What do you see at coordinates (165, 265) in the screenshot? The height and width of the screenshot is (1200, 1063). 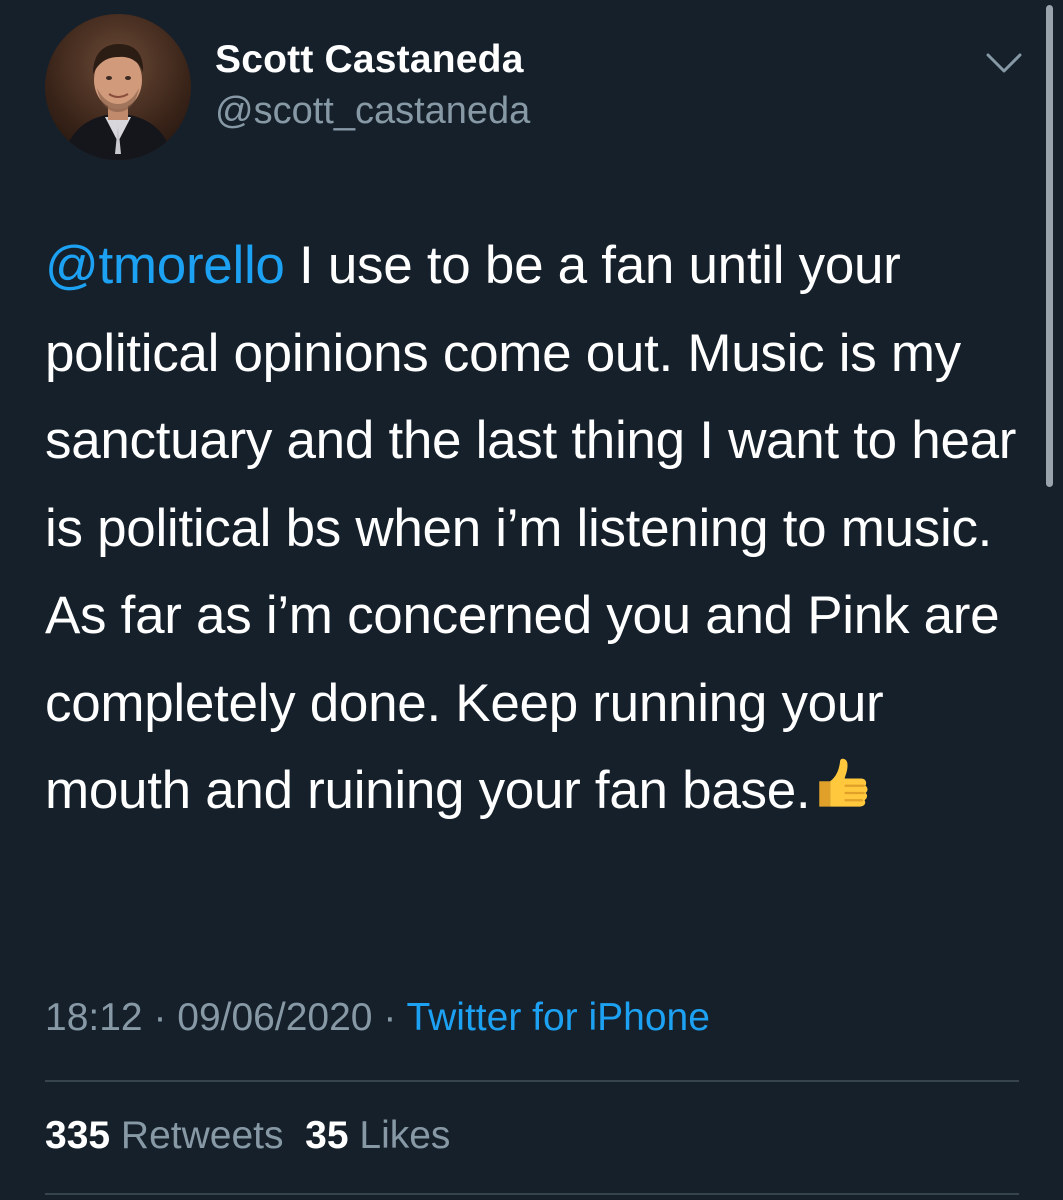 I see `mention-link: @tmorello` at bounding box center [165, 265].